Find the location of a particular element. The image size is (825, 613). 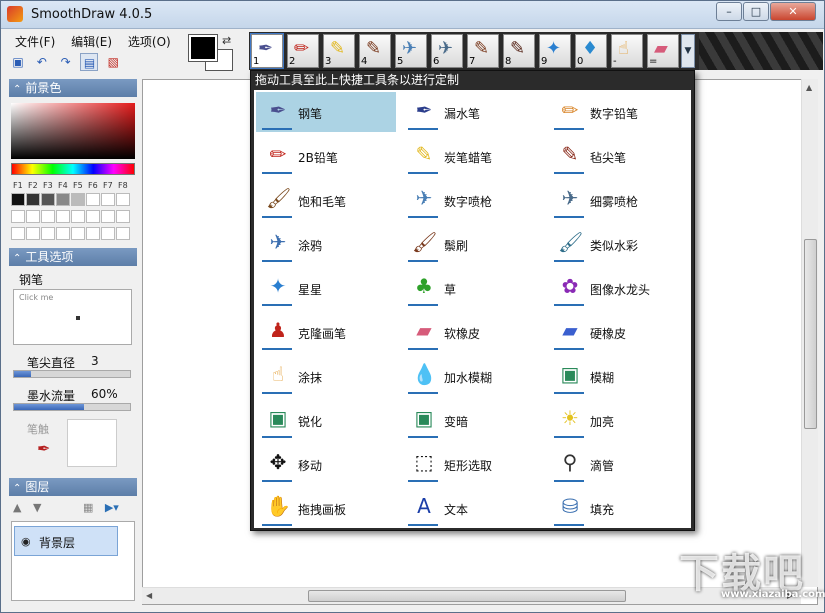

tool-slot-minus: ☝ - is located at coordinates (627, 51).